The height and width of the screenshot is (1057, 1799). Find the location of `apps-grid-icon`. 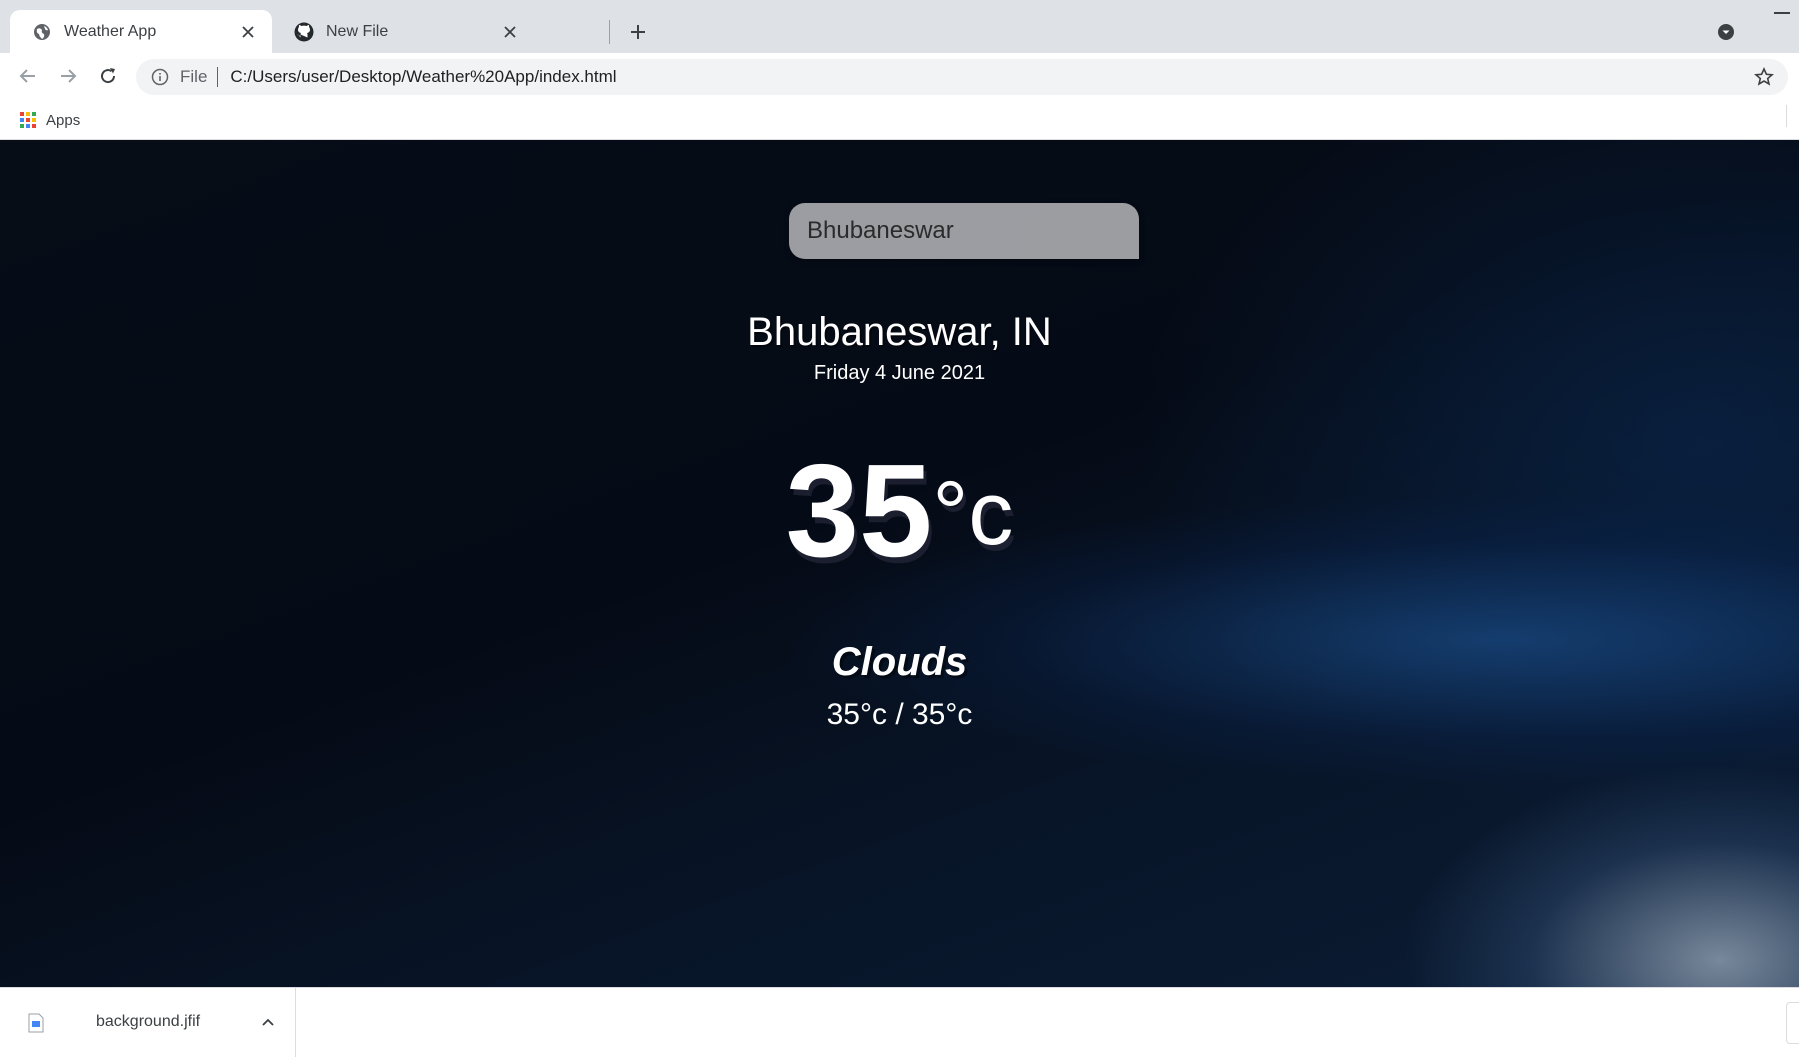

apps-grid-icon is located at coordinates (28, 120).